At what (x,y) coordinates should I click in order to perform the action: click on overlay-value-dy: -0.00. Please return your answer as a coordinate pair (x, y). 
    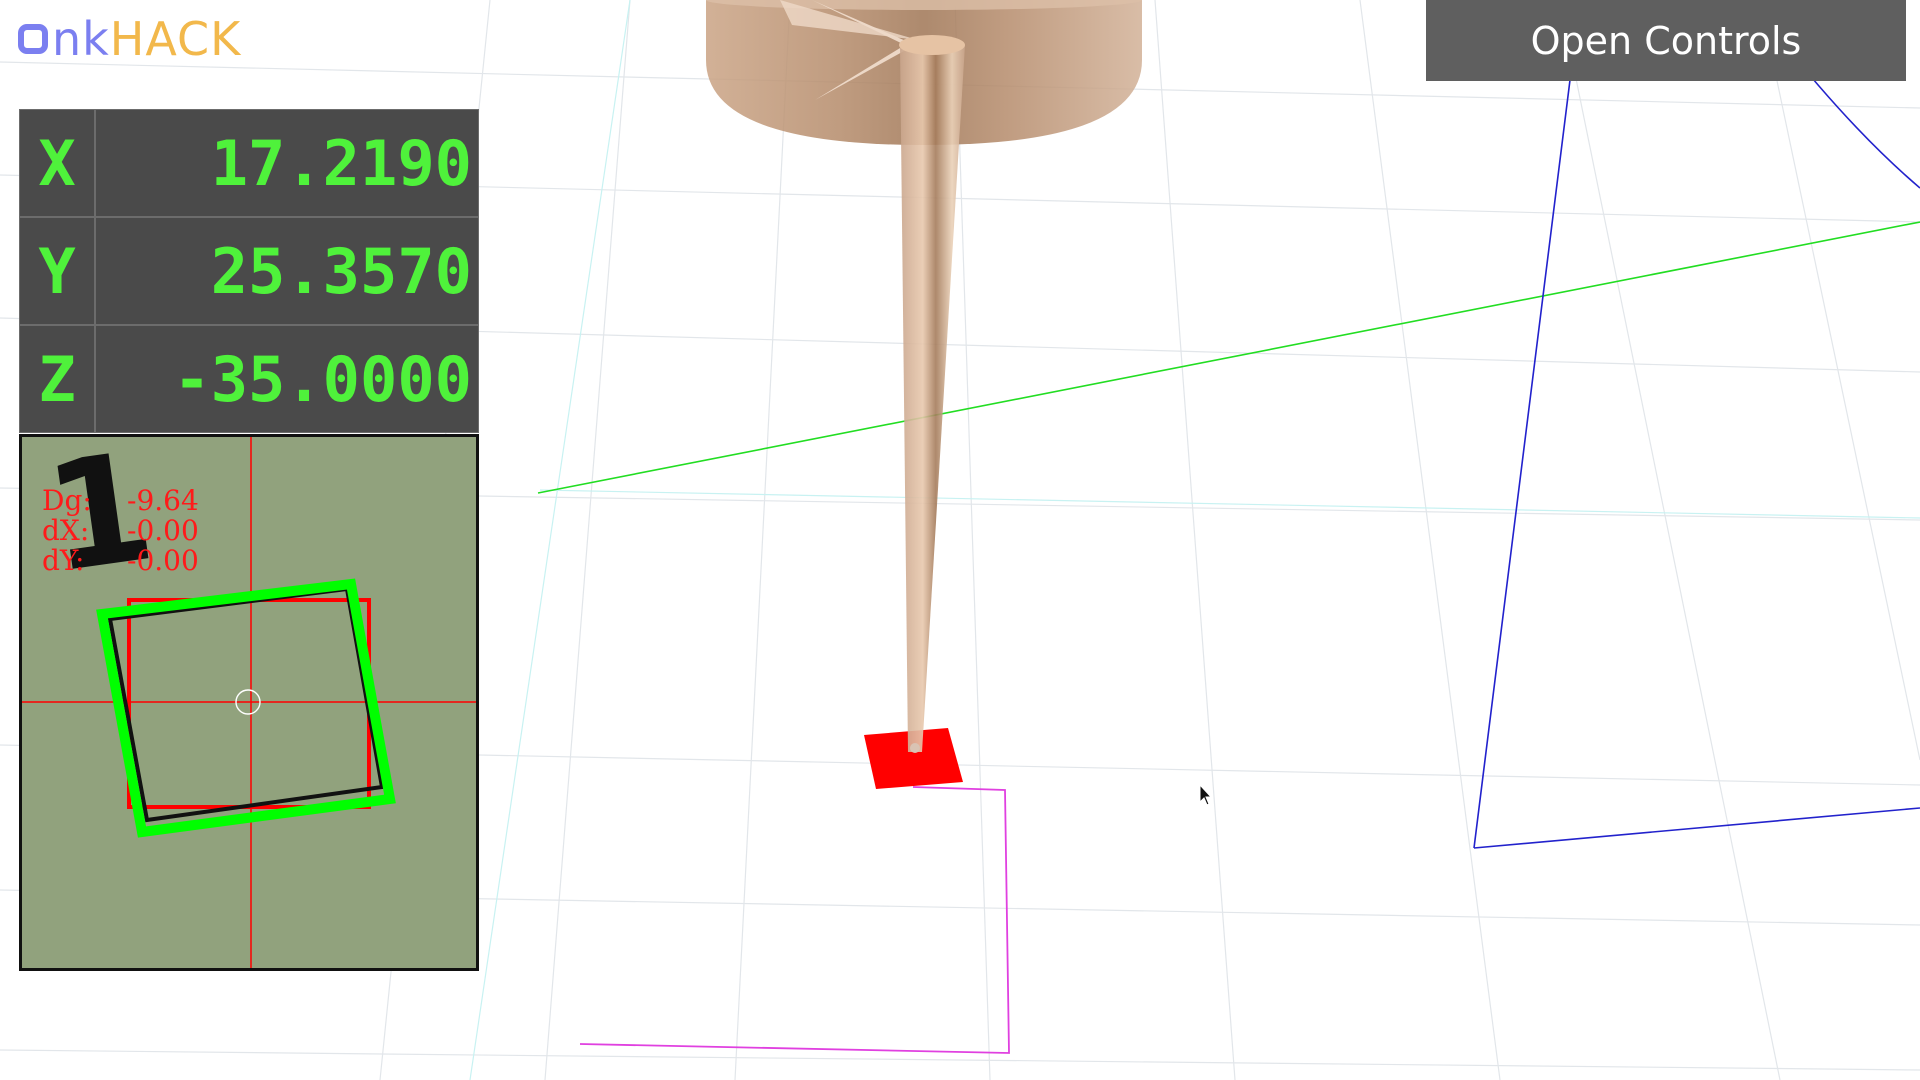
    Looking at the image, I should click on (163, 560).